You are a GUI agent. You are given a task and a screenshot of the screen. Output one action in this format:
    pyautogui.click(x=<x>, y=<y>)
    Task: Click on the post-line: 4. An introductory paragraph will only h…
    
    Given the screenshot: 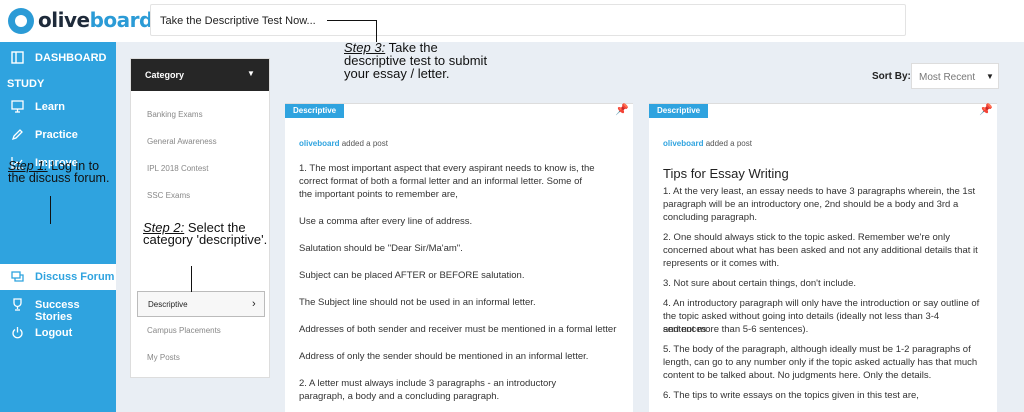 What is the action you would take?
    pyautogui.click(x=821, y=303)
    